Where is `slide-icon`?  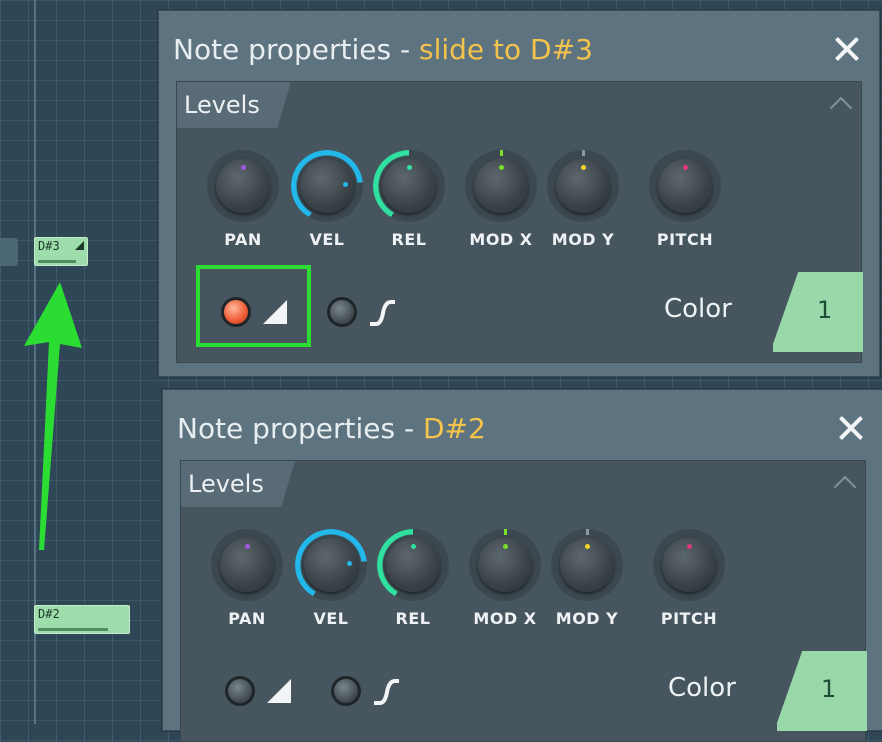 slide-icon is located at coordinates (279, 691).